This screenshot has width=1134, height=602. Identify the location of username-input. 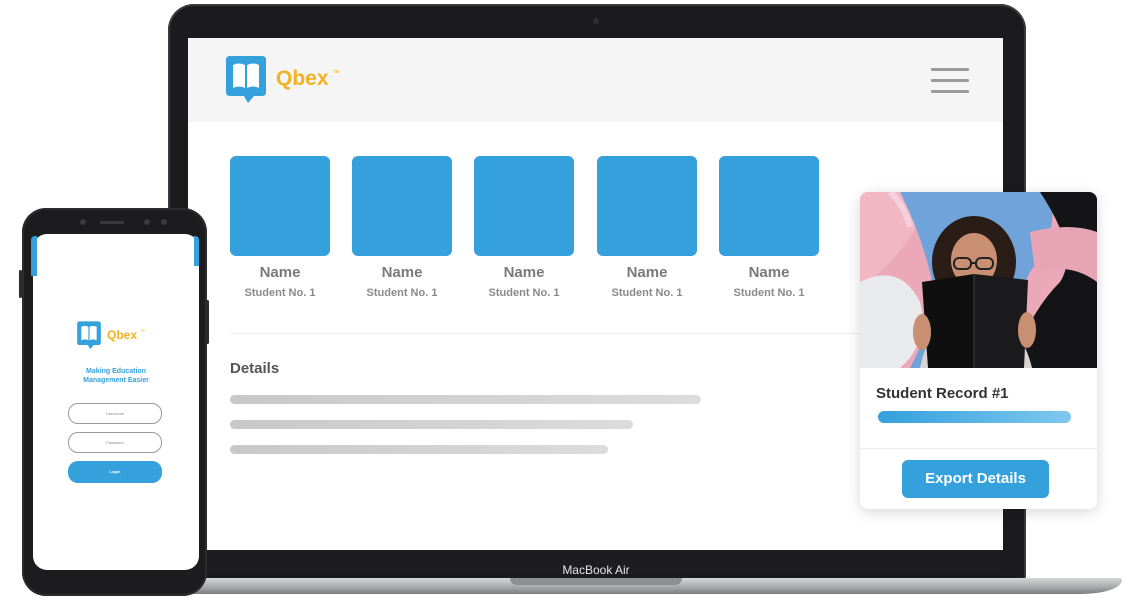
(115, 413).